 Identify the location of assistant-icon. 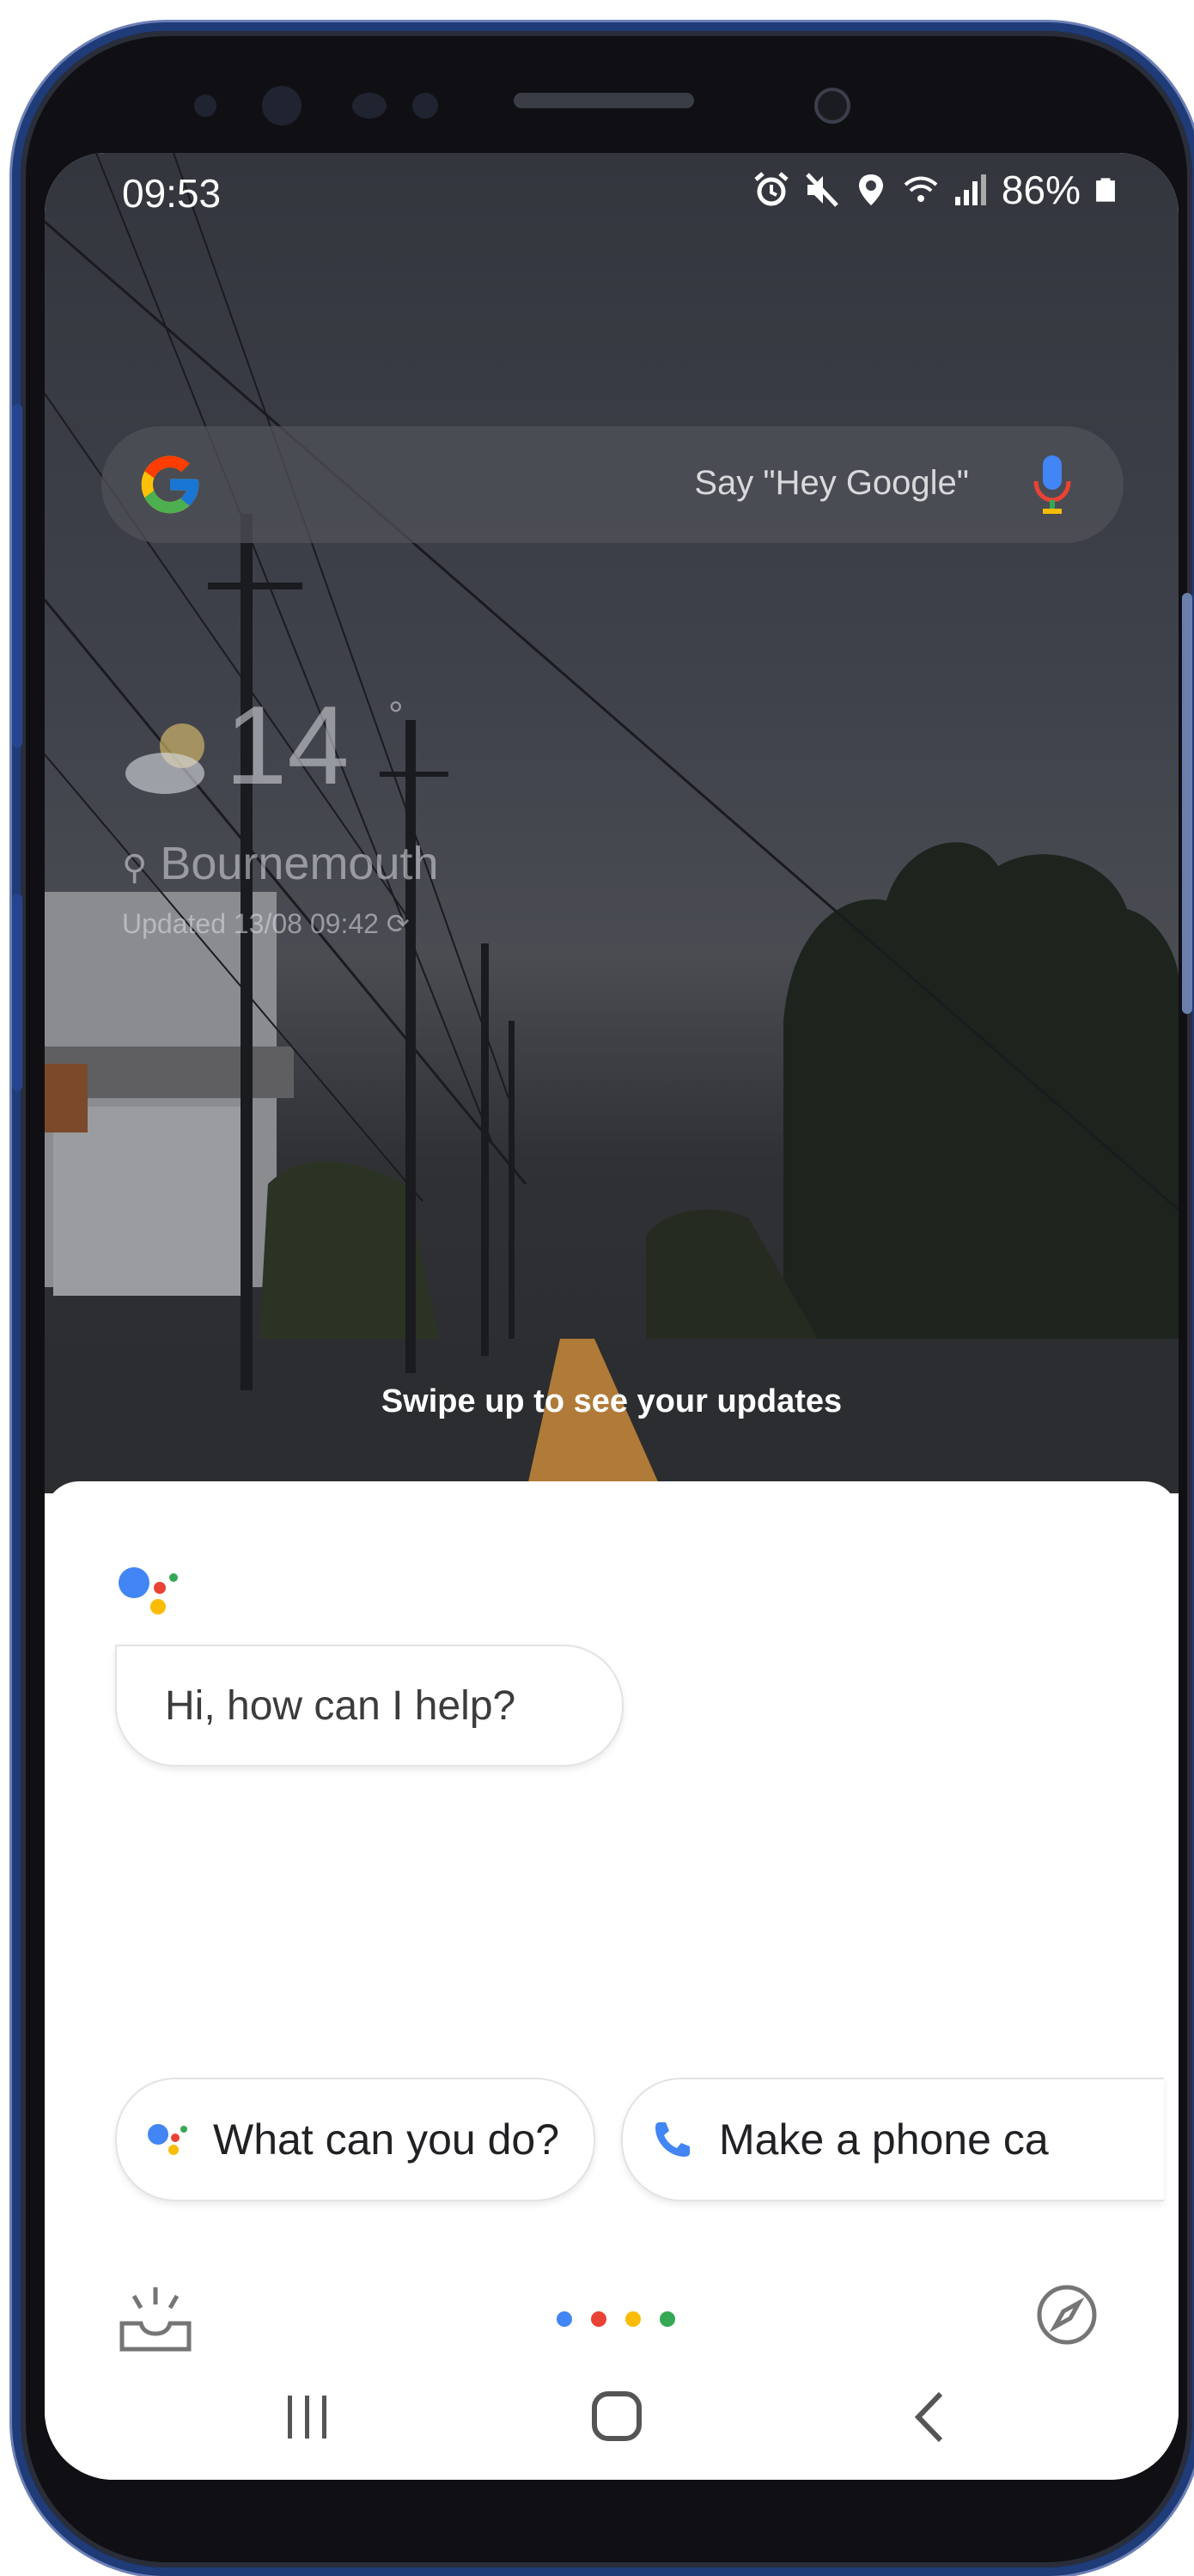
(167, 2139).